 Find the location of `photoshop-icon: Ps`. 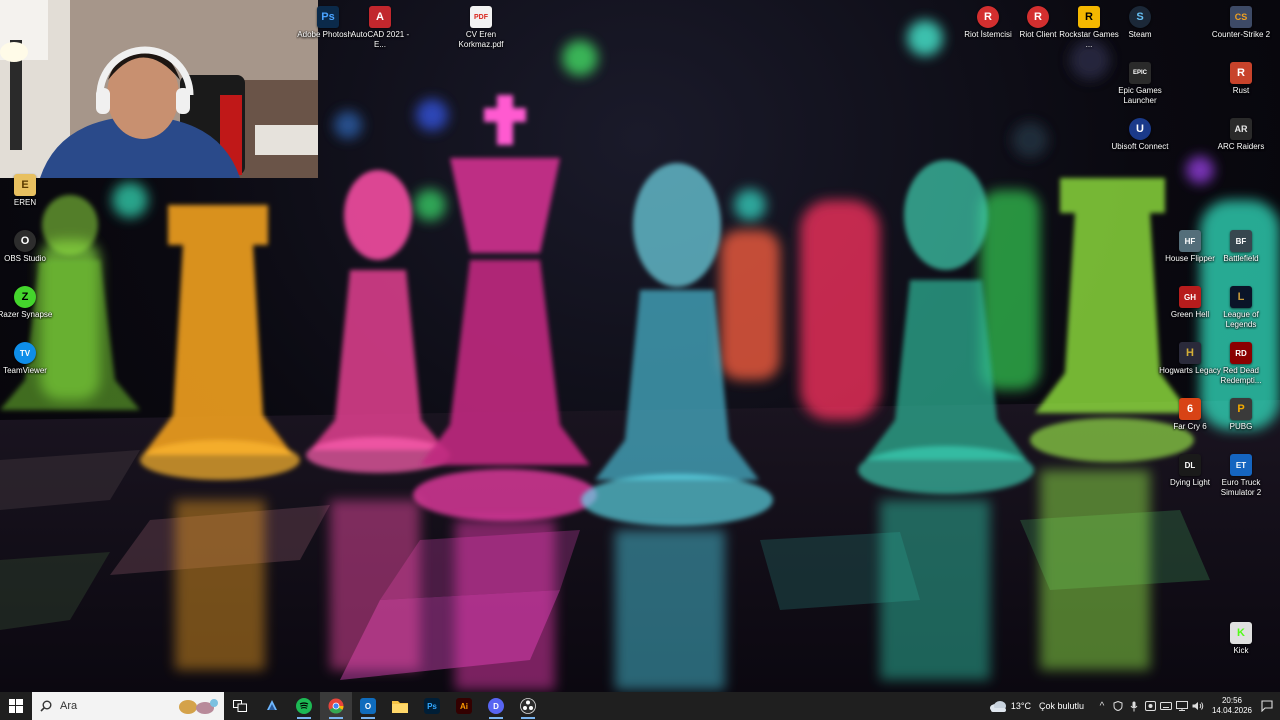

photoshop-icon: Ps is located at coordinates (328, 17).